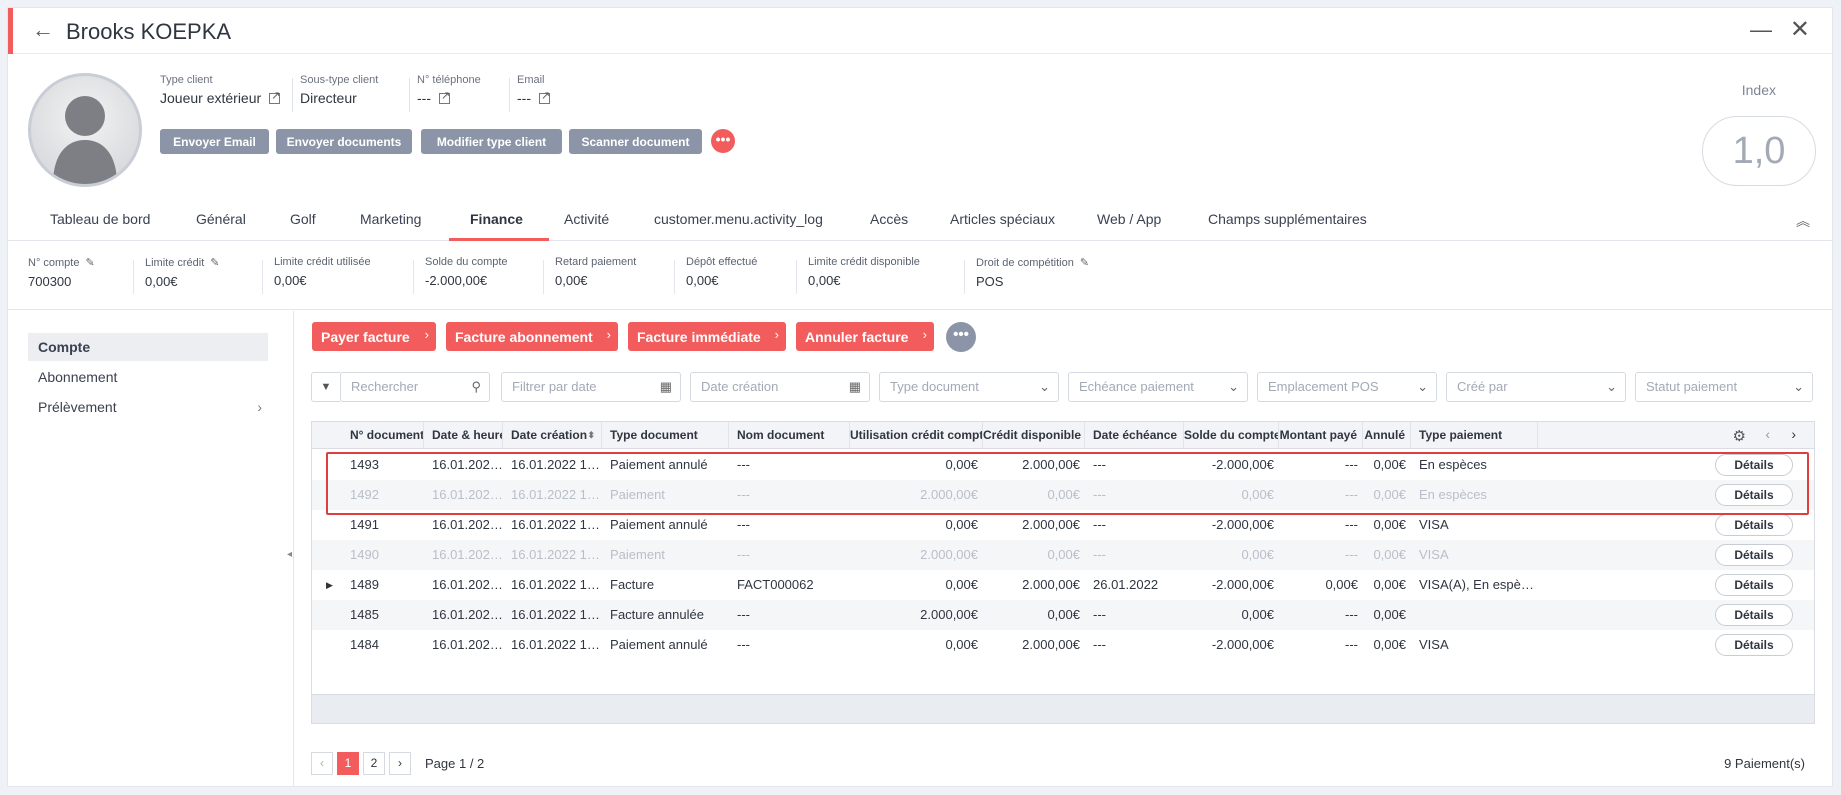 The height and width of the screenshot is (795, 1841). What do you see at coordinates (1034, 435) in the screenshot?
I see `column-header: Crédit disponible` at bounding box center [1034, 435].